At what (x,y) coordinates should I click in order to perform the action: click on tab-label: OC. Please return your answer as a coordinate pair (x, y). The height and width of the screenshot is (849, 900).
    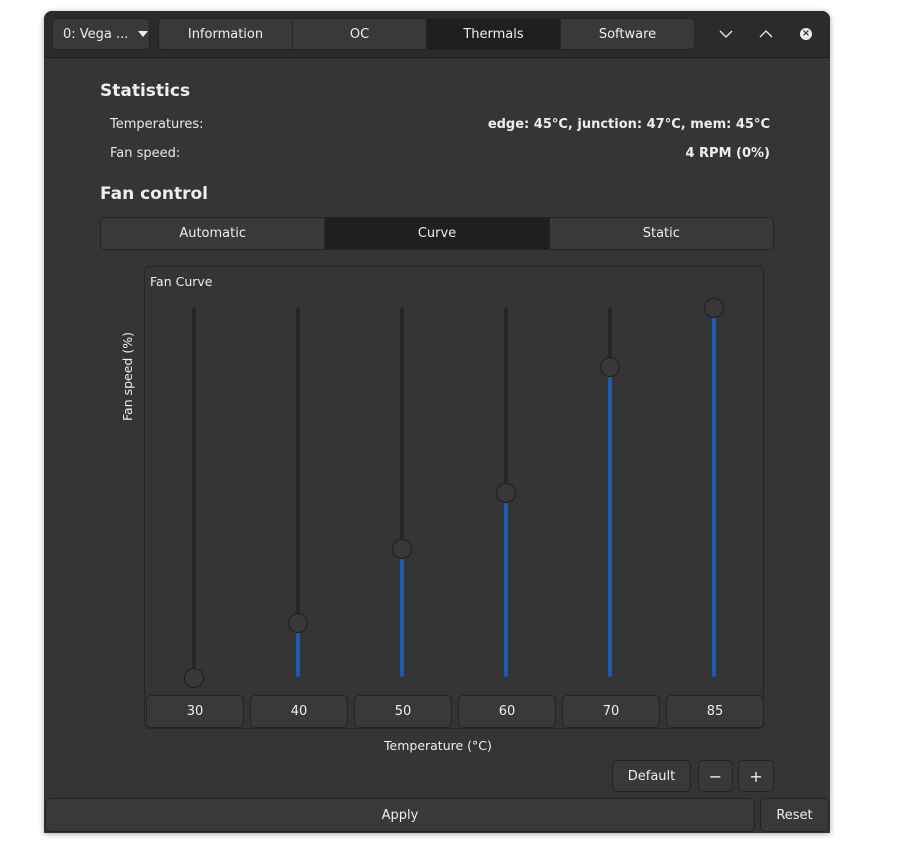
    Looking at the image, I should click on (359, 34).